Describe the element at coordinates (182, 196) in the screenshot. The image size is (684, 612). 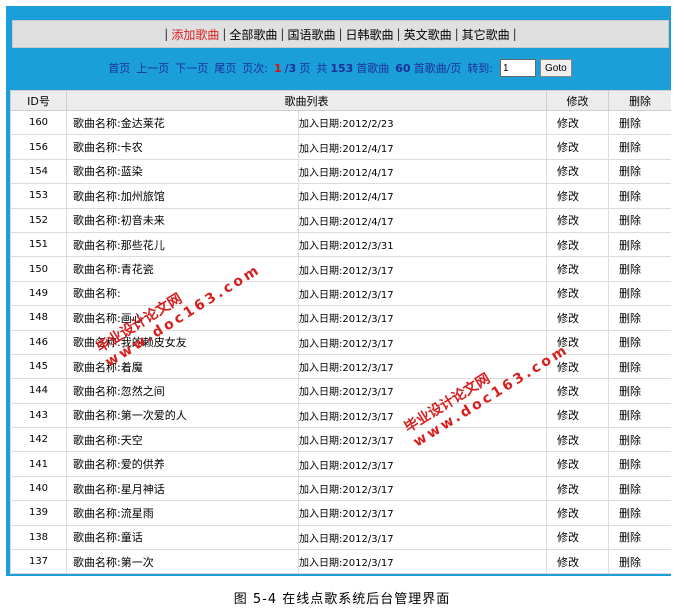
I see `song-name-cell: 歌曲名称:加州旅馆` at that location.